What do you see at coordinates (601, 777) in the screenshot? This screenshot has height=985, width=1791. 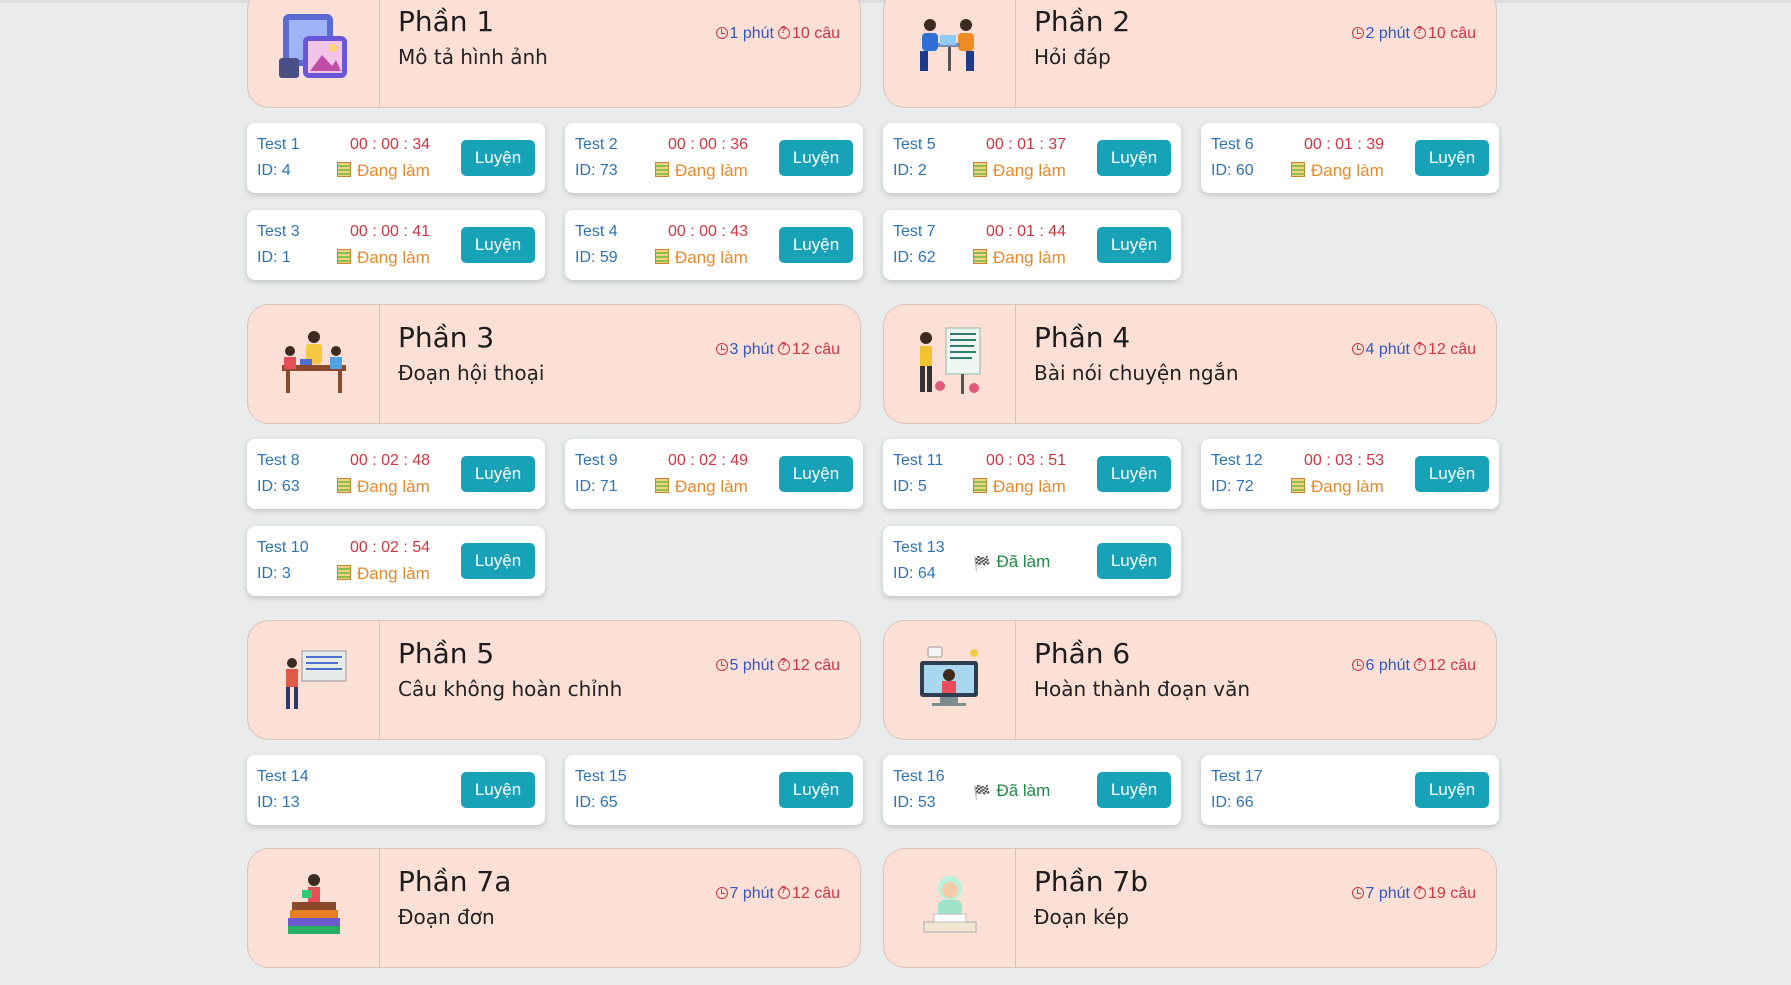 I see `test-name: Test 15` at bounding box center [601, 777].